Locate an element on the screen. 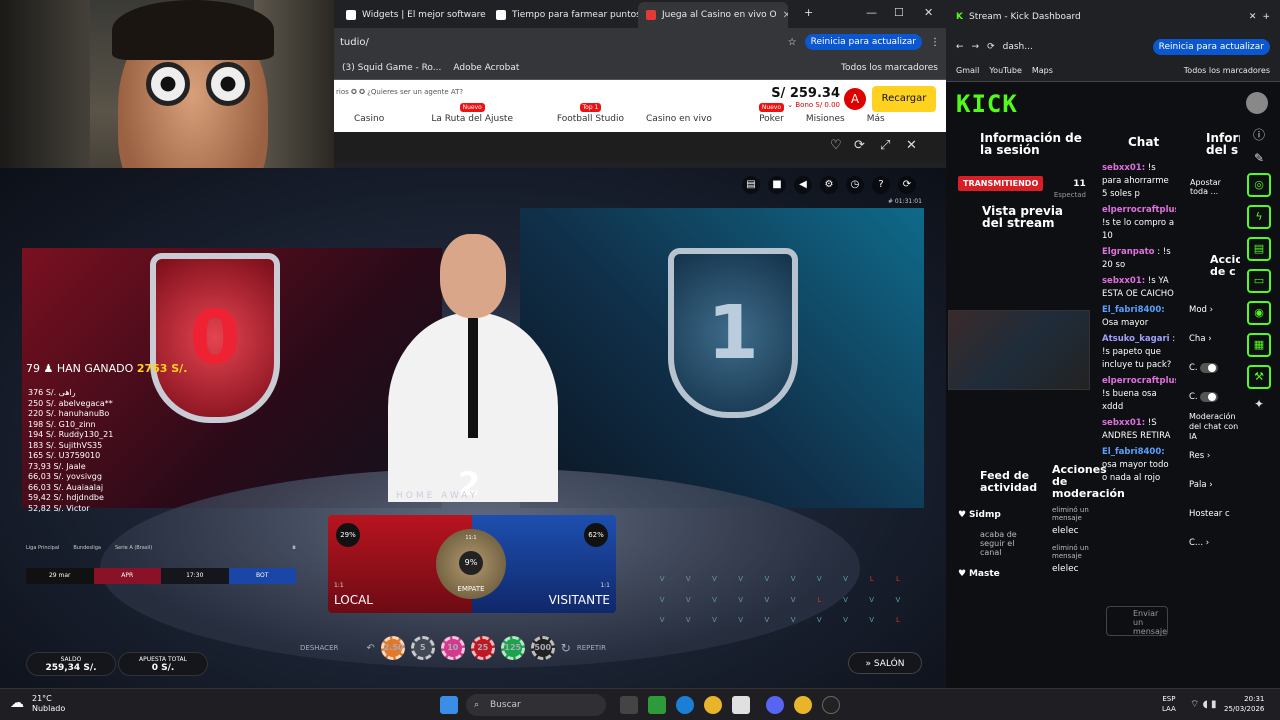  reload-icon: ⟳ is located at coordinates (991, 47).